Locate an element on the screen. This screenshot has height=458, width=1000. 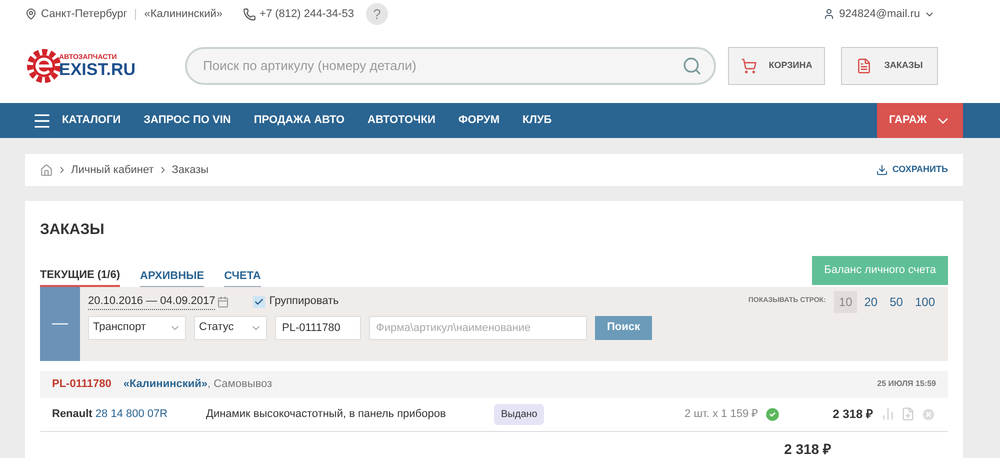
rows-option: 50 is located at coordinates (896, 301).